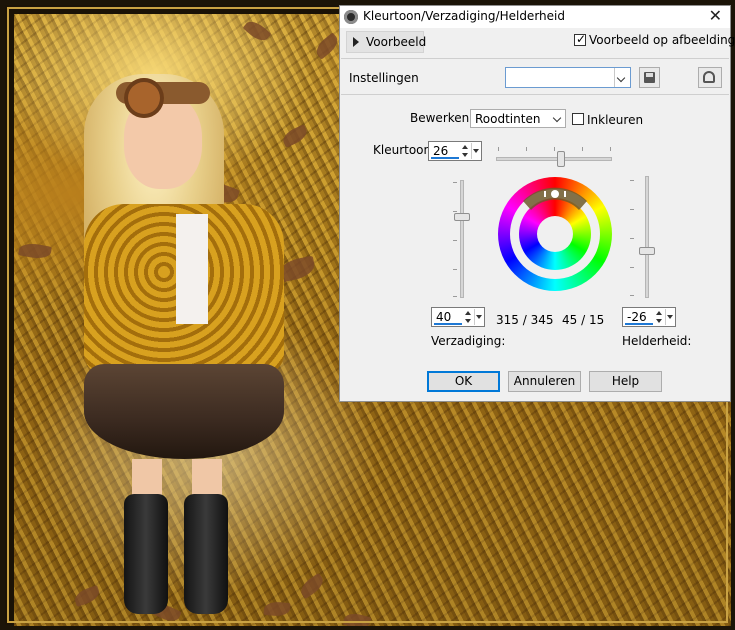 The height and width of the screenshot is (630, 735). What do you see at coordinates (464, 16) in the screenshot?
I see `dialog-title: Kleurtoon/Verzadiging/Helderheid` at bounding box center [464, 16].